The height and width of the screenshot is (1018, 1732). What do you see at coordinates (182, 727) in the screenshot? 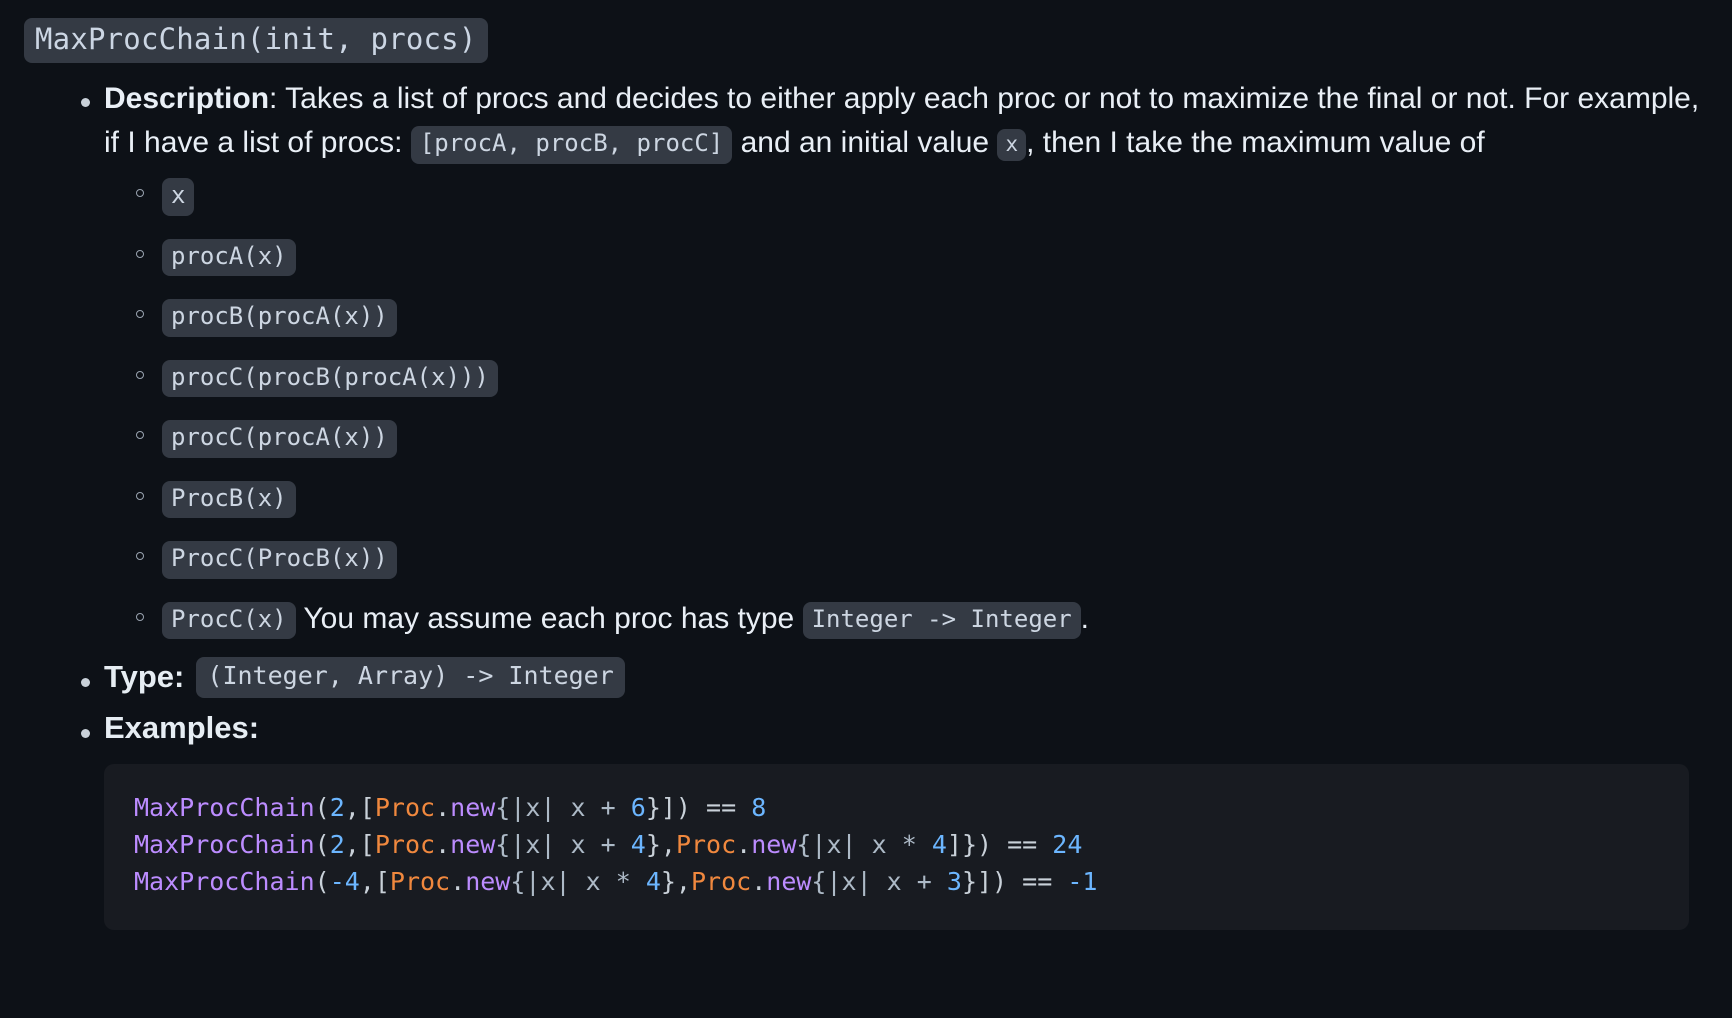
I see `examples-label: Examples:` at bounding box center [182, 727].